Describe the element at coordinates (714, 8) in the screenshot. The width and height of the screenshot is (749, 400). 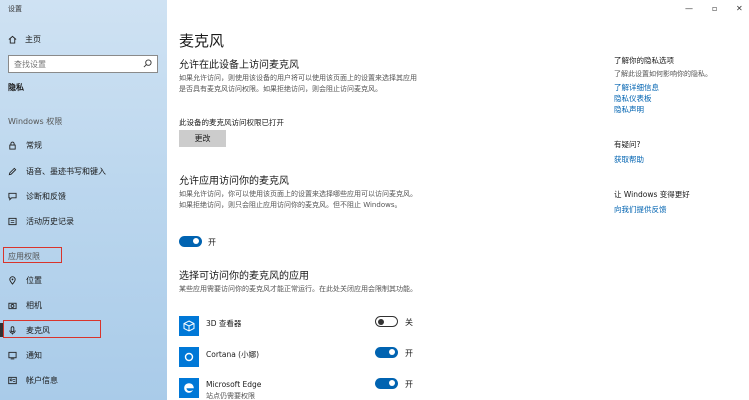
I see `restore-button: ▫` at that location.